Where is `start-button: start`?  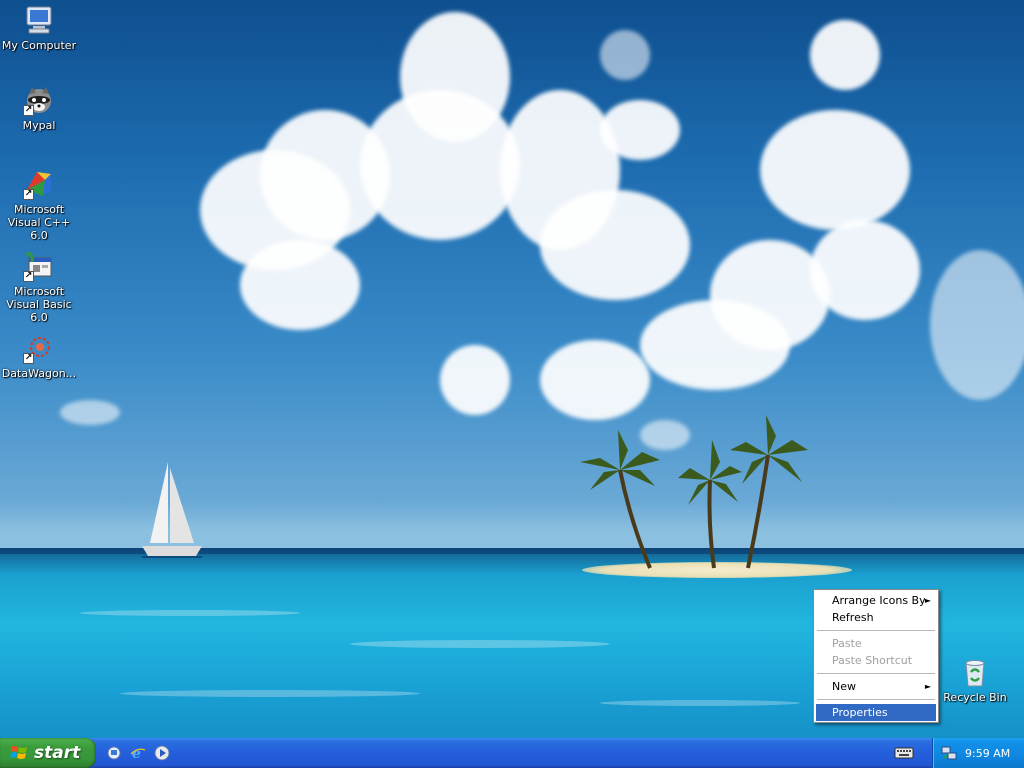 start-button: start is located at coordinates (48, 753).